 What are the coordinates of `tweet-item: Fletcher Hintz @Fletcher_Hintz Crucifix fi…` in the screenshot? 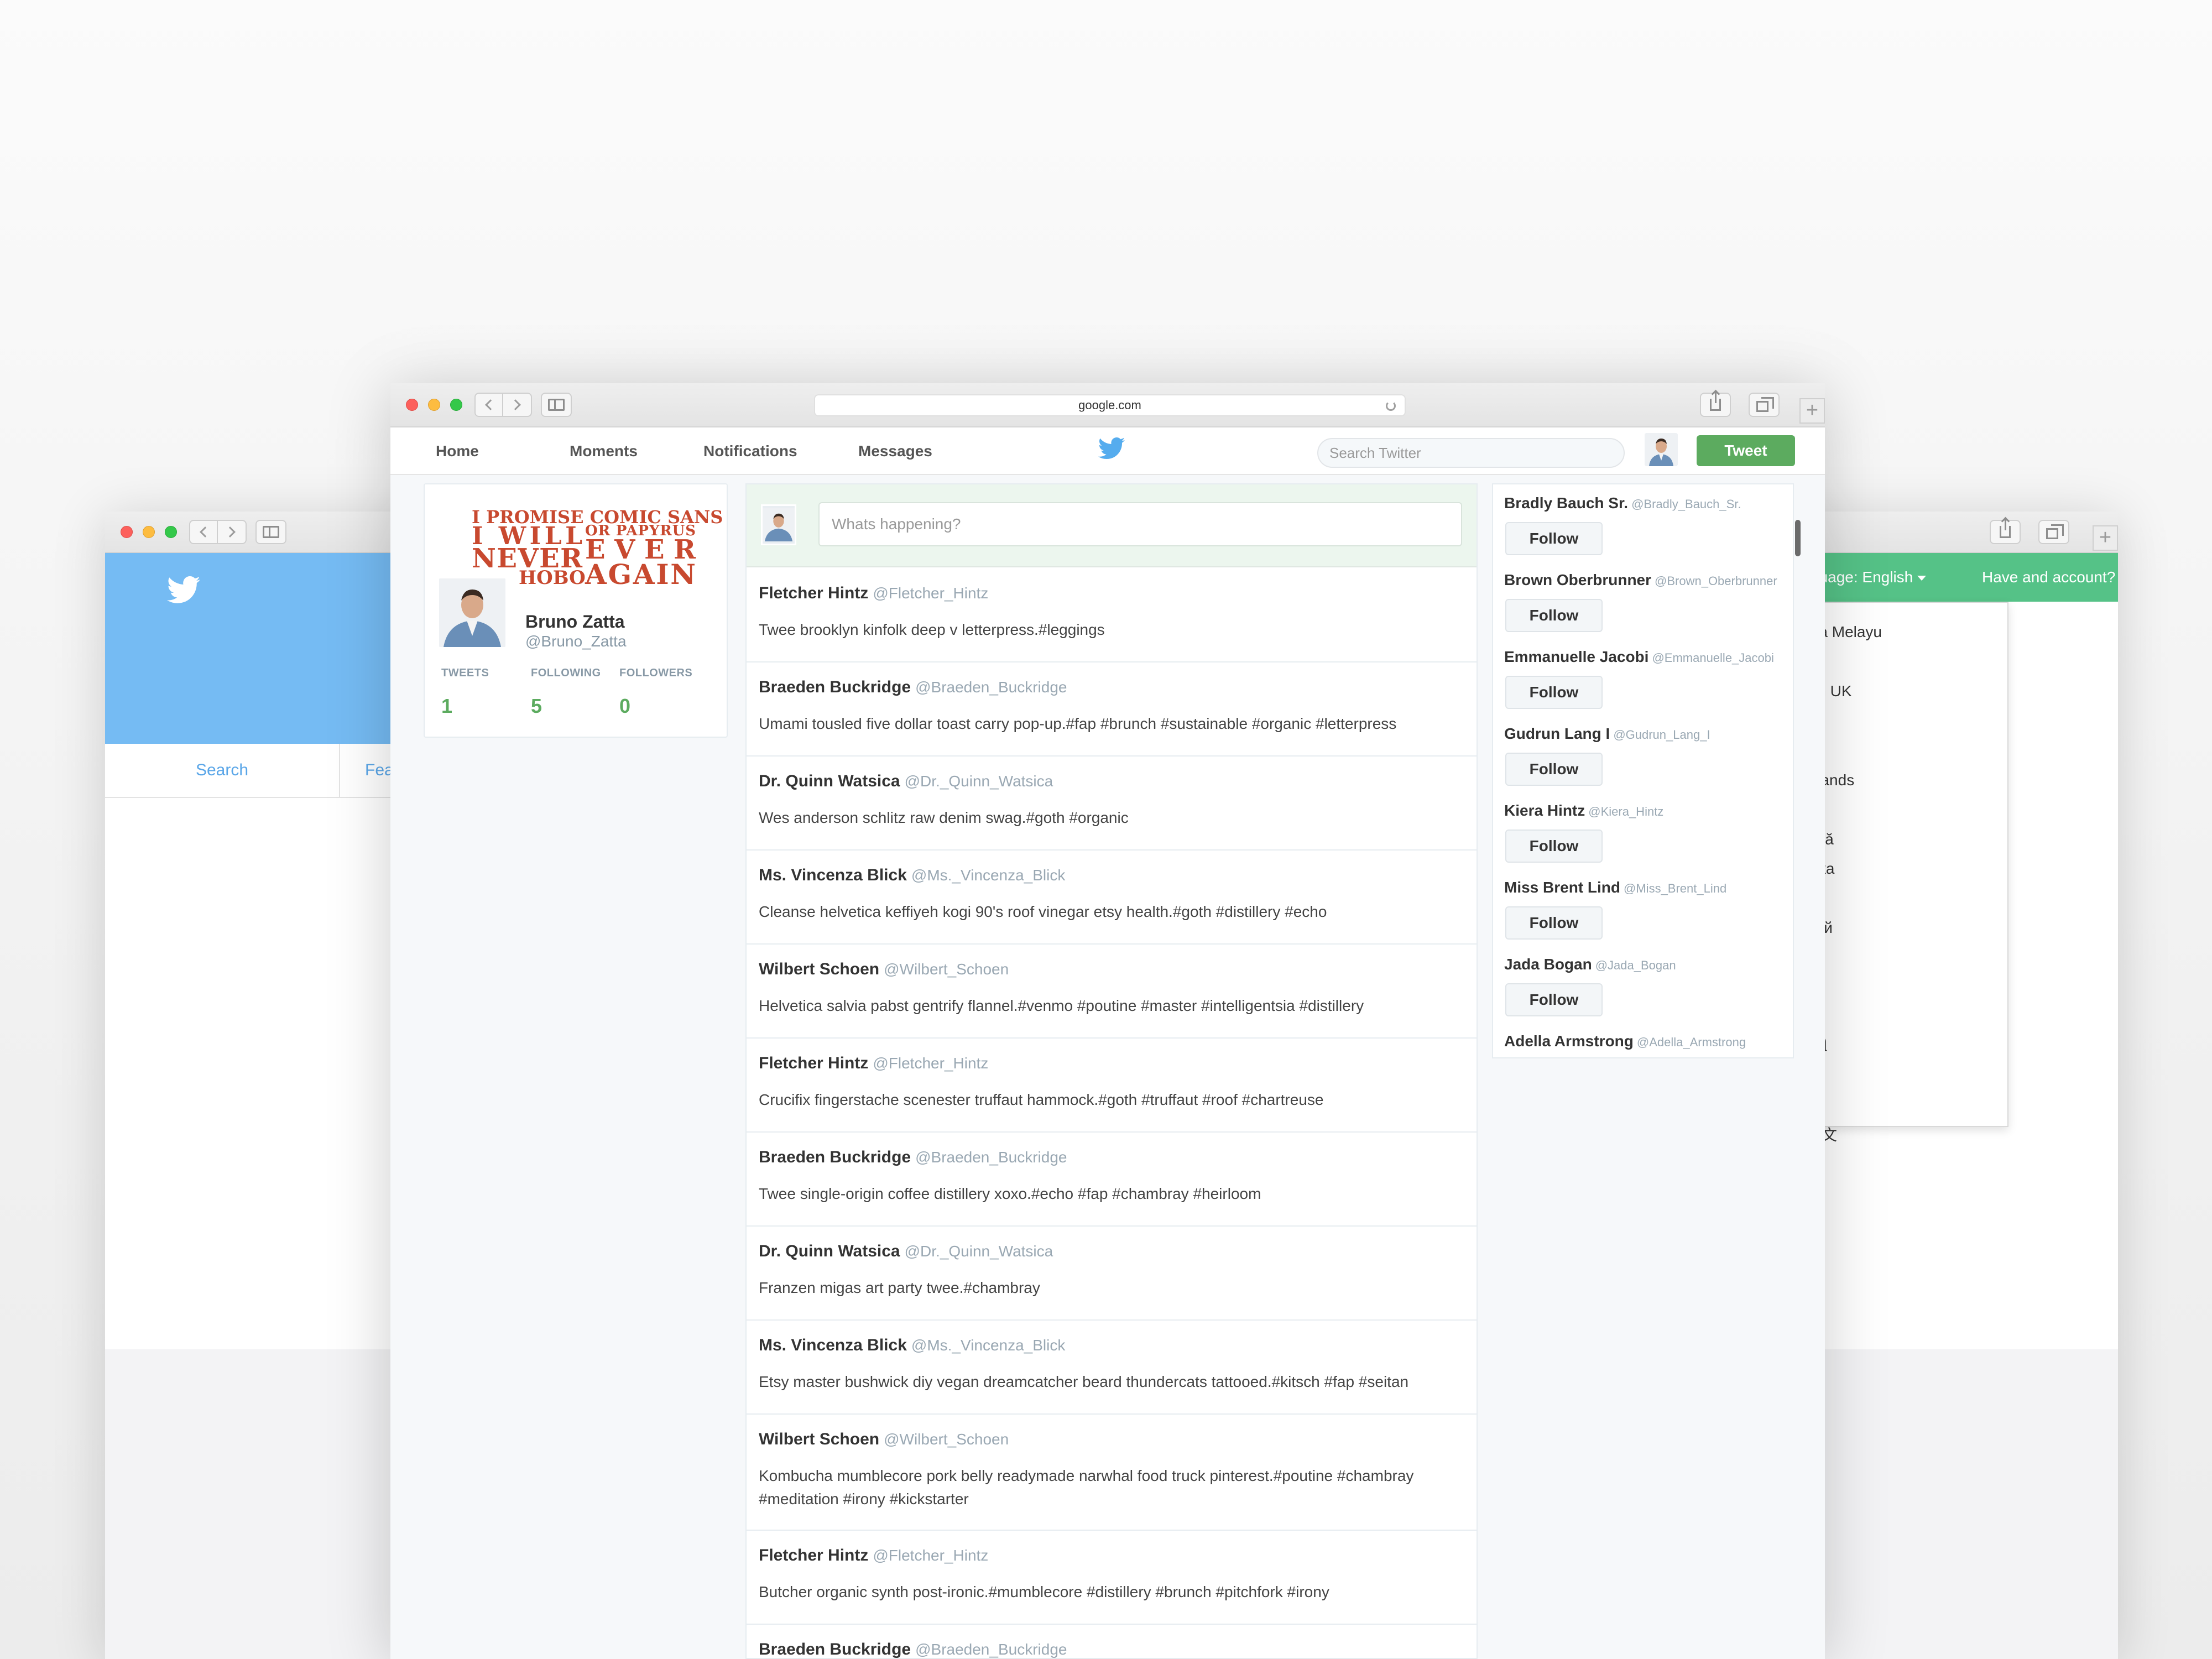 It's located at (1112, 1086).